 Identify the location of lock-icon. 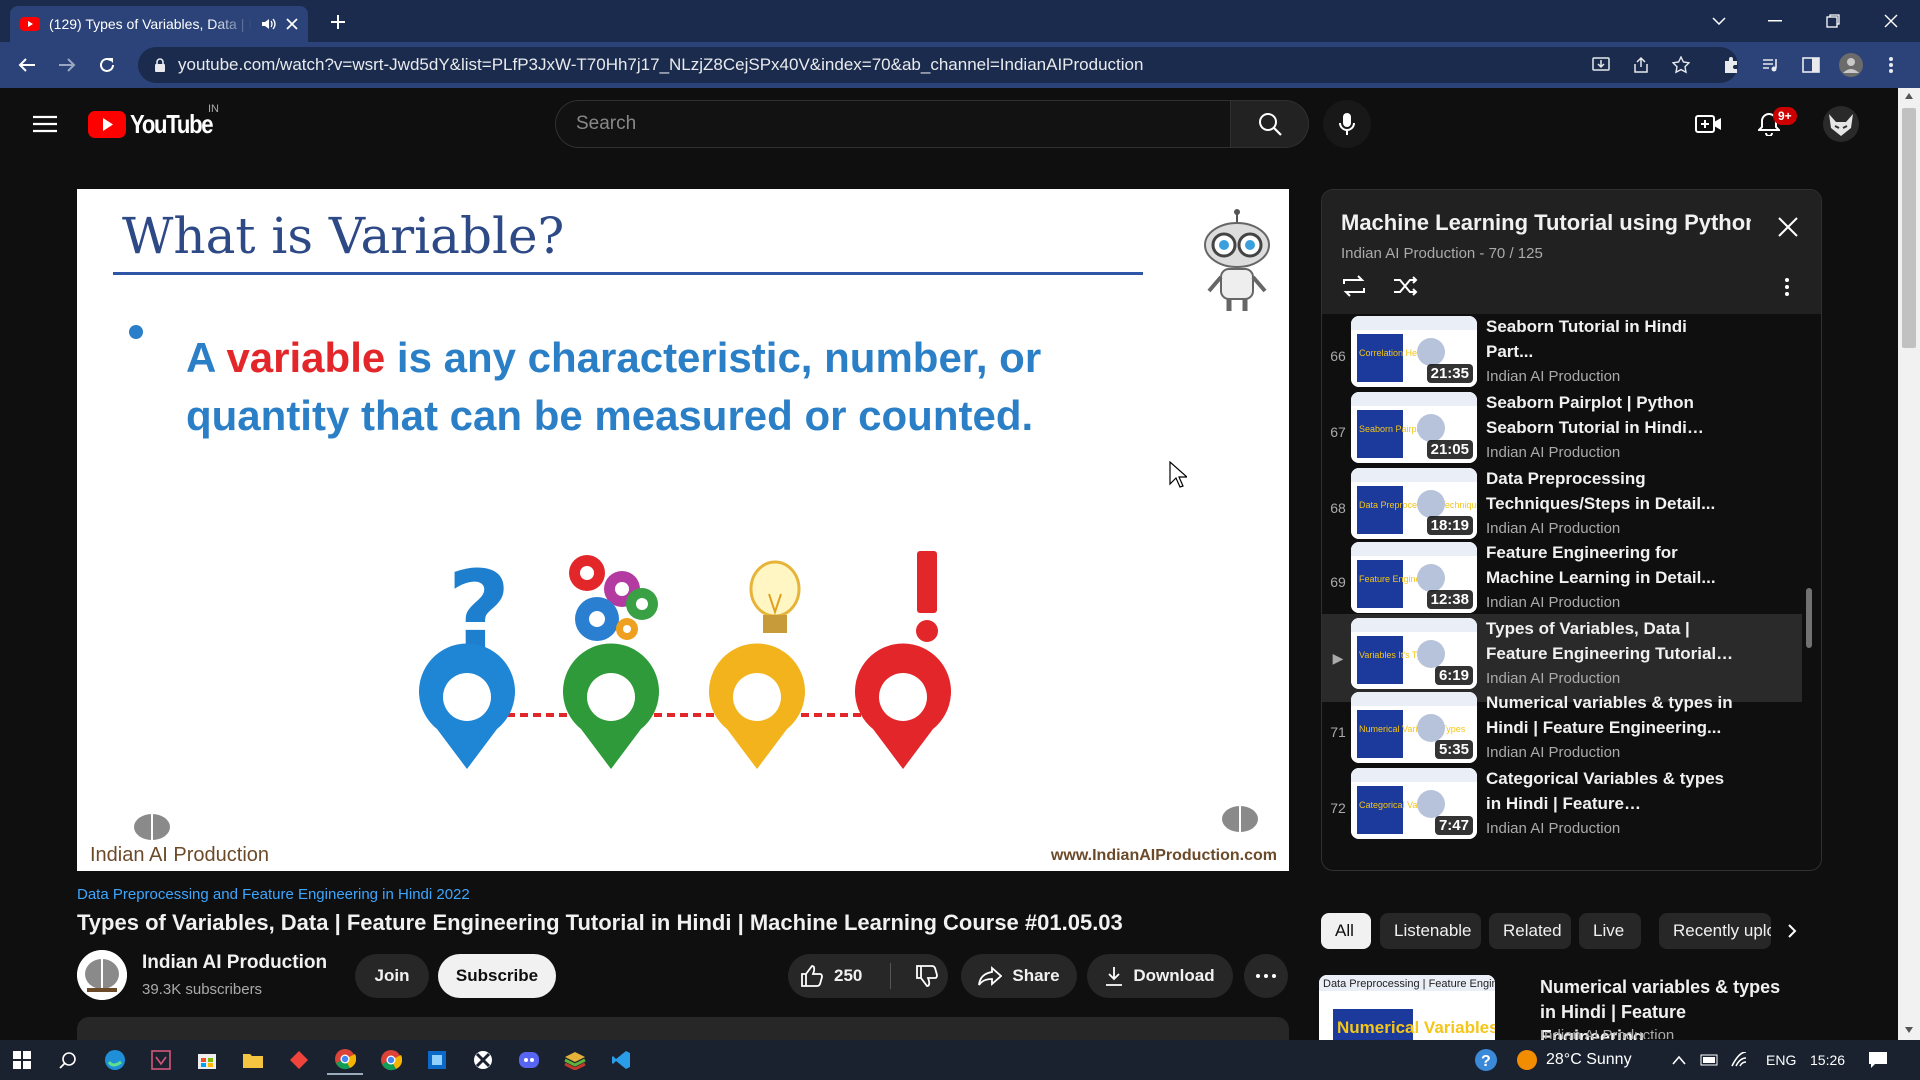
(160, 65).